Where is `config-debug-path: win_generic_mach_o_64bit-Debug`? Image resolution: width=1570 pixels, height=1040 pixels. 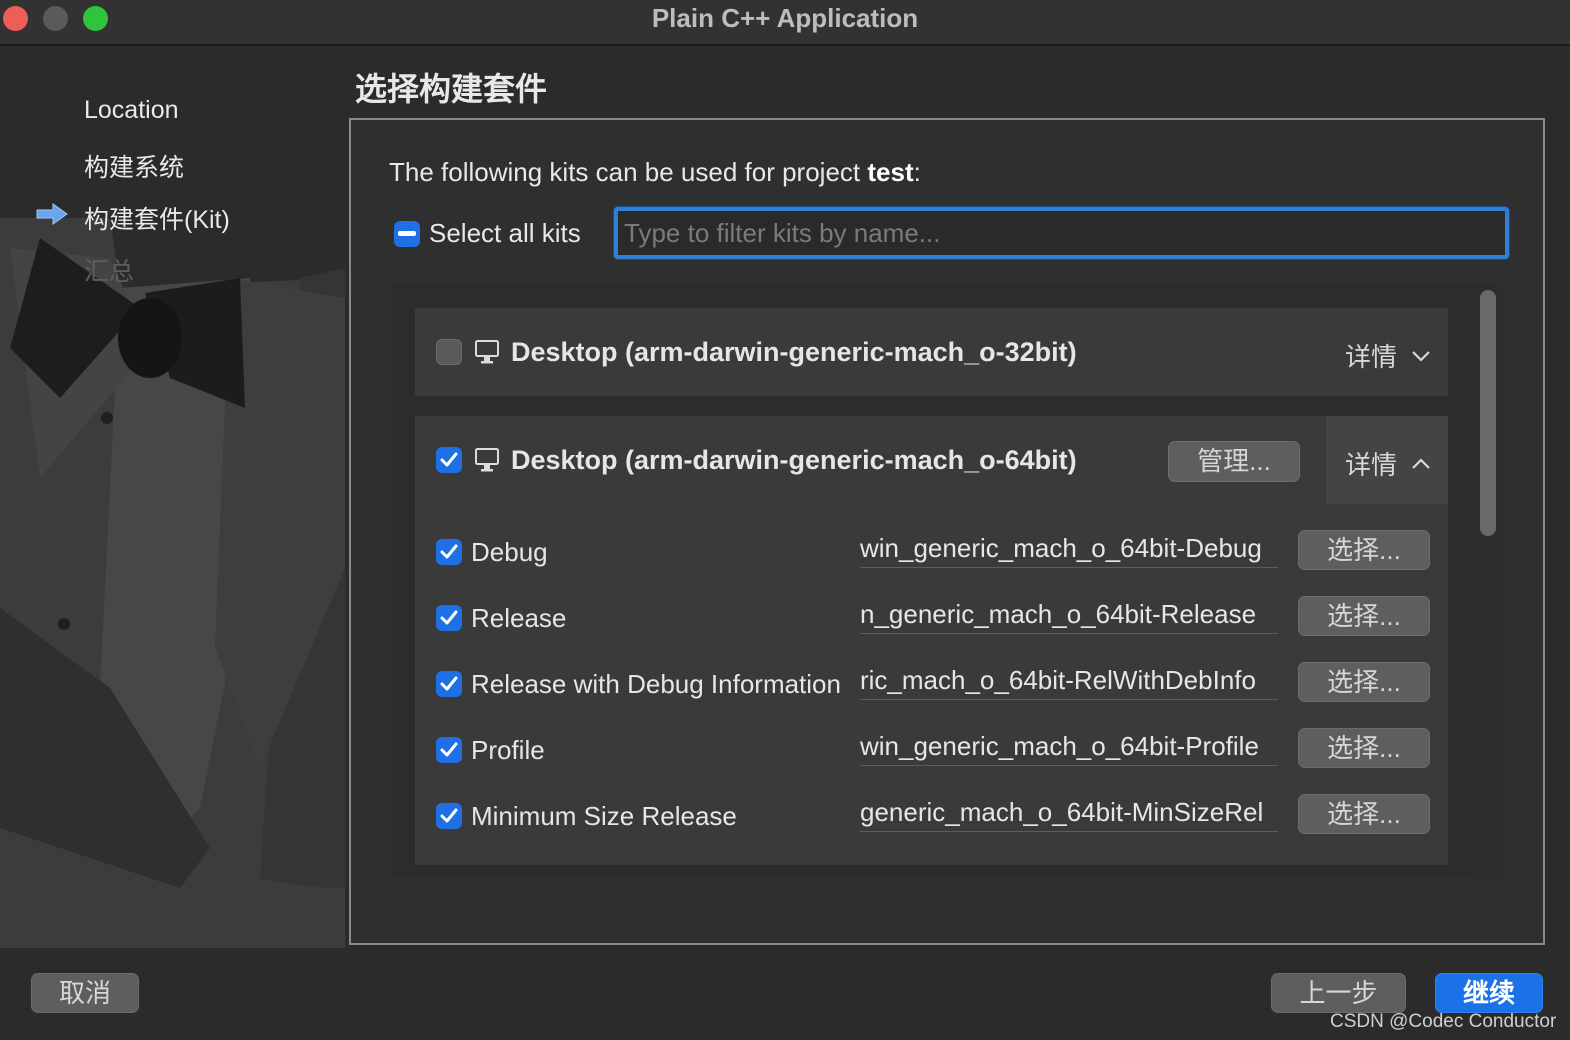
config-debug-path: win_generic_mach_o_64bit-Debug is located at coordinates (1061, 548).